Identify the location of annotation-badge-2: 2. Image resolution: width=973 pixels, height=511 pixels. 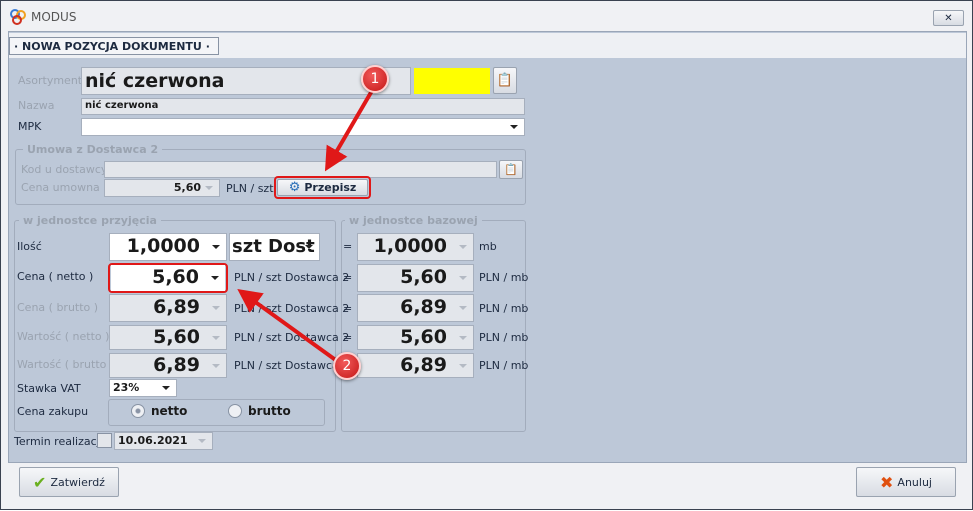
(347, 366).